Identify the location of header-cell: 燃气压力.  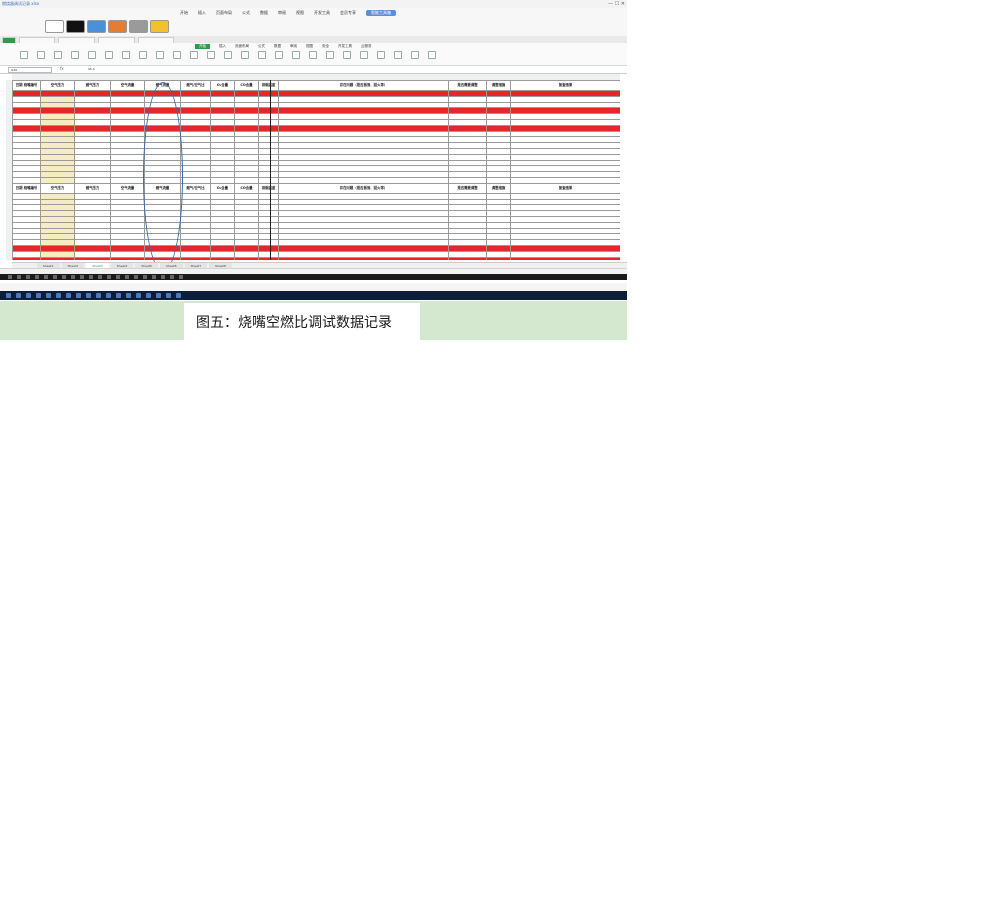
(92, 188).